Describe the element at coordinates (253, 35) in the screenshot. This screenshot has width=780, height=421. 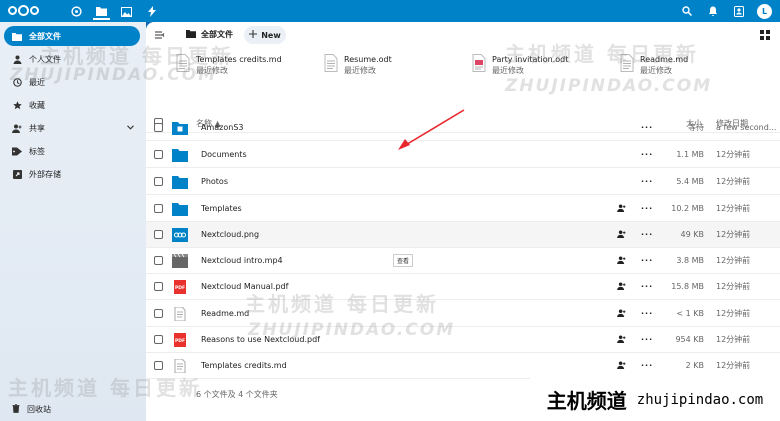
I see `plus-icon` at that location.